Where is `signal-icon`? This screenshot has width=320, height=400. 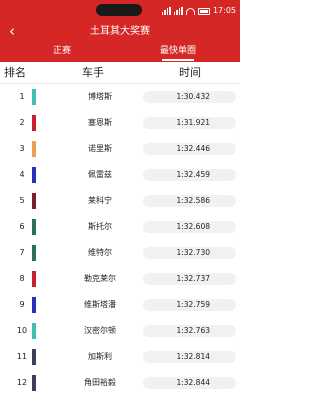 signal-icon is located at coordinates (166, 11).